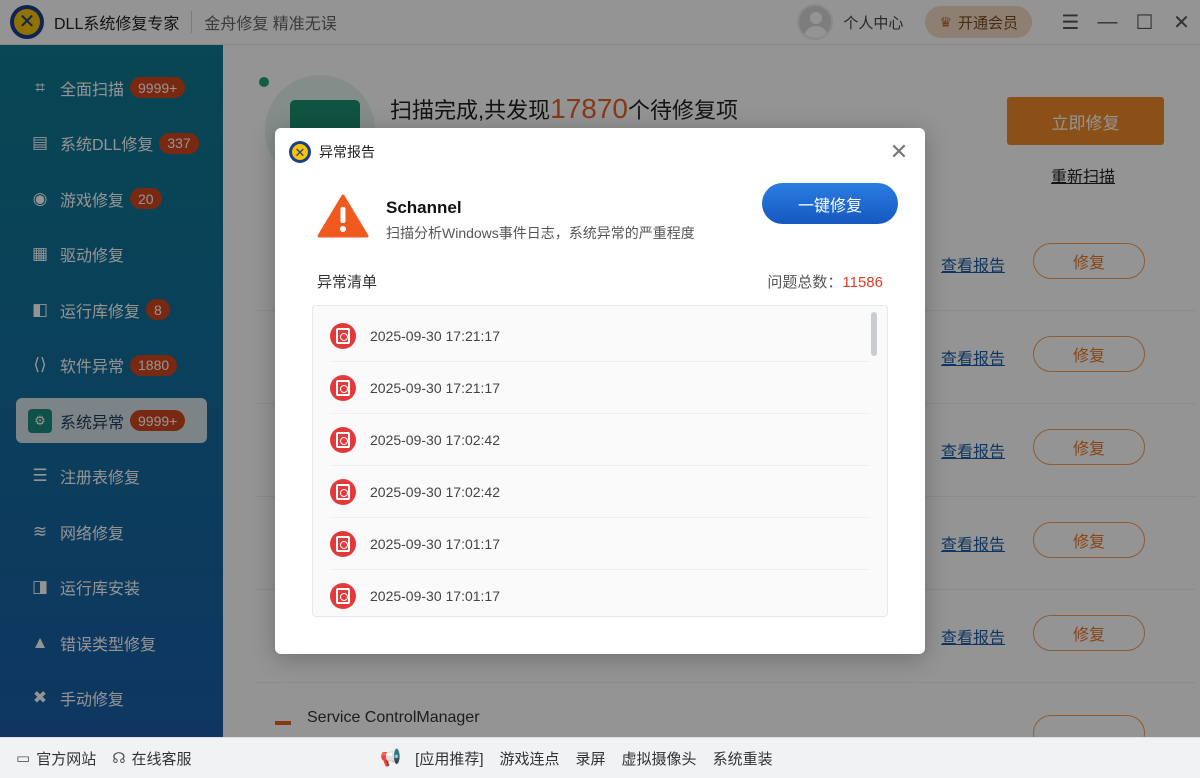 The width and height of the screenshot is (1200, 778). Describe the element at coordinates (449, 758) in the screenshot. I see `promo-link-0: [应用推荐]` at that location.